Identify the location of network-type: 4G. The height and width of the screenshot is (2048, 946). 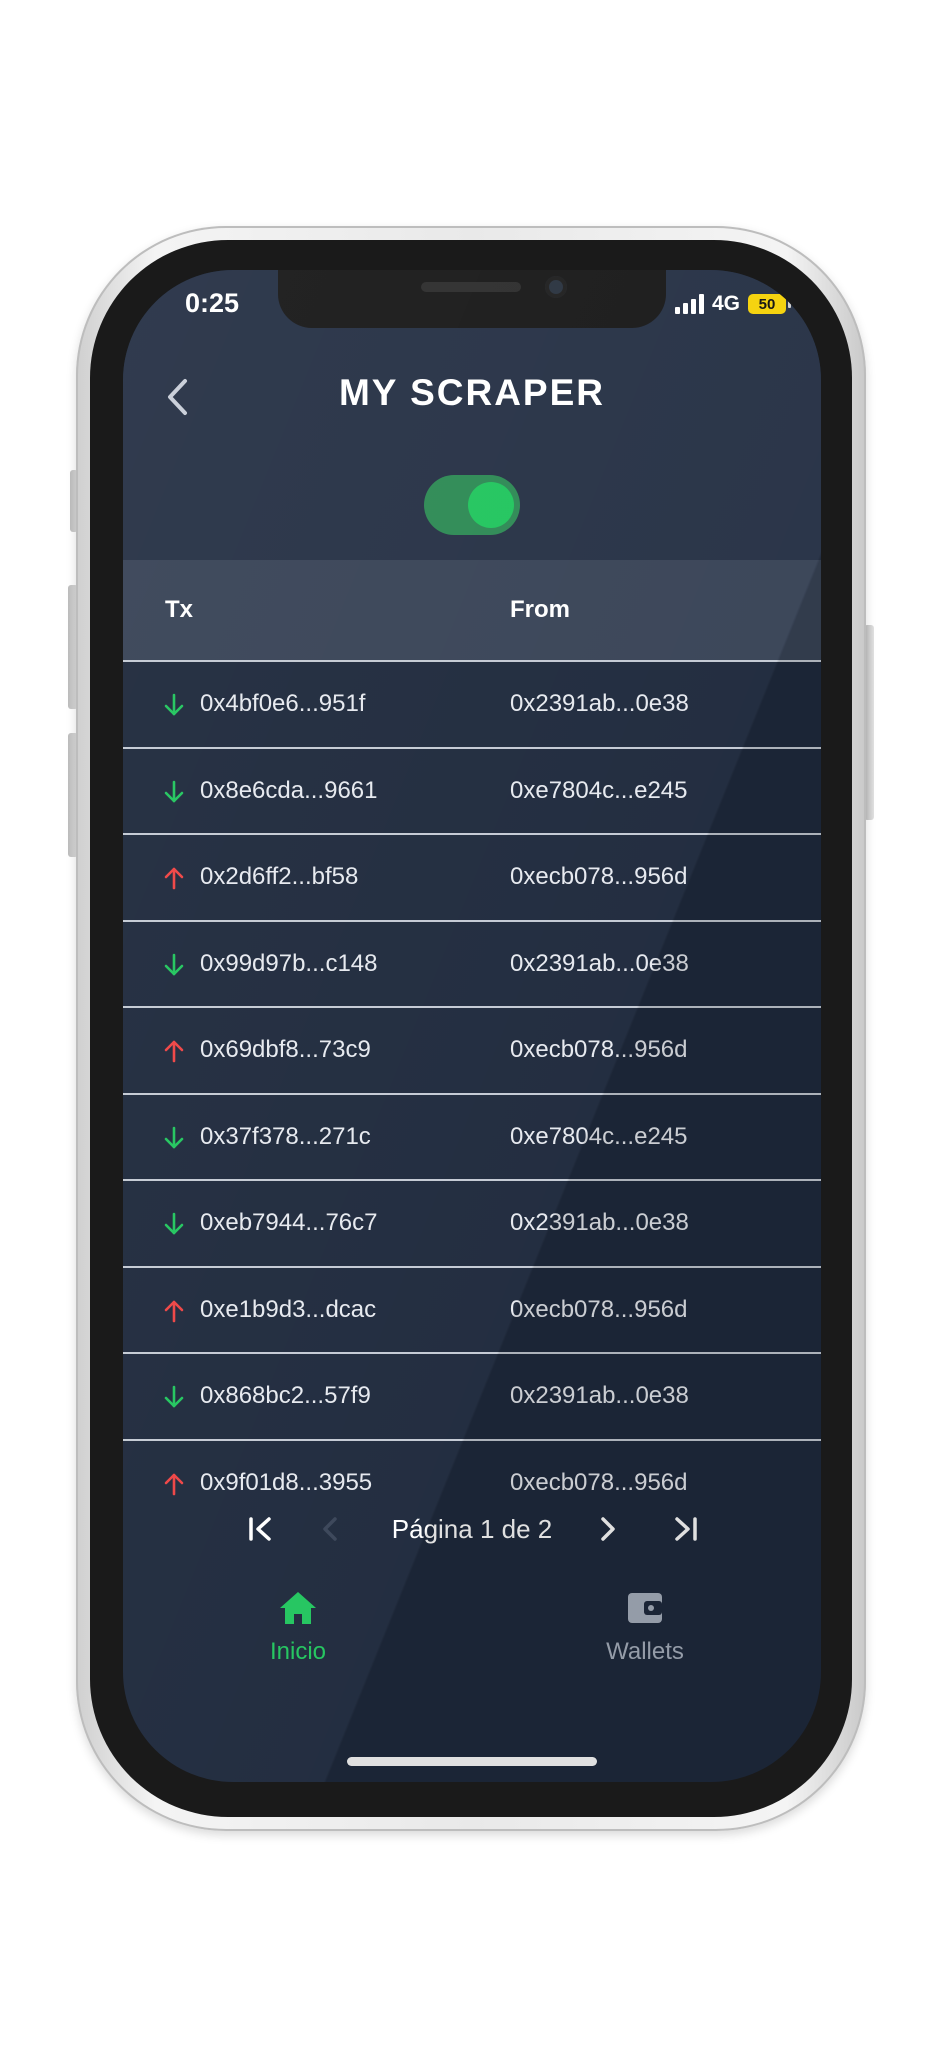
(725, 303).